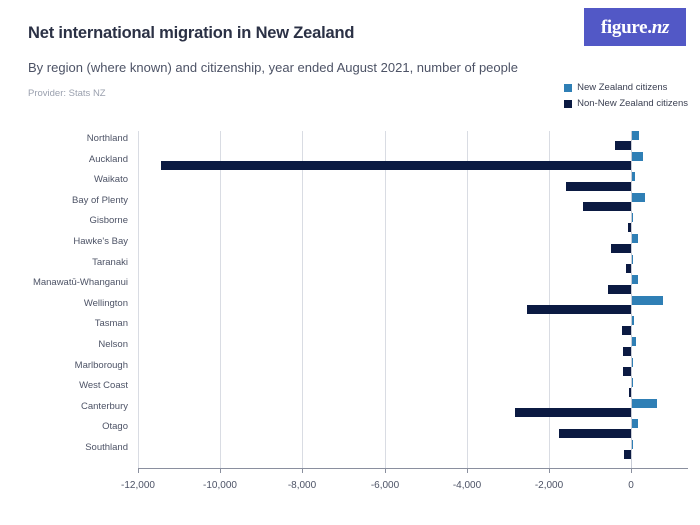 This screenshot has height=525, width=700. Describe the element at coordinates (549, 485) in the screenshot. I see `x-axis-tick-label: -2,000` at that location.